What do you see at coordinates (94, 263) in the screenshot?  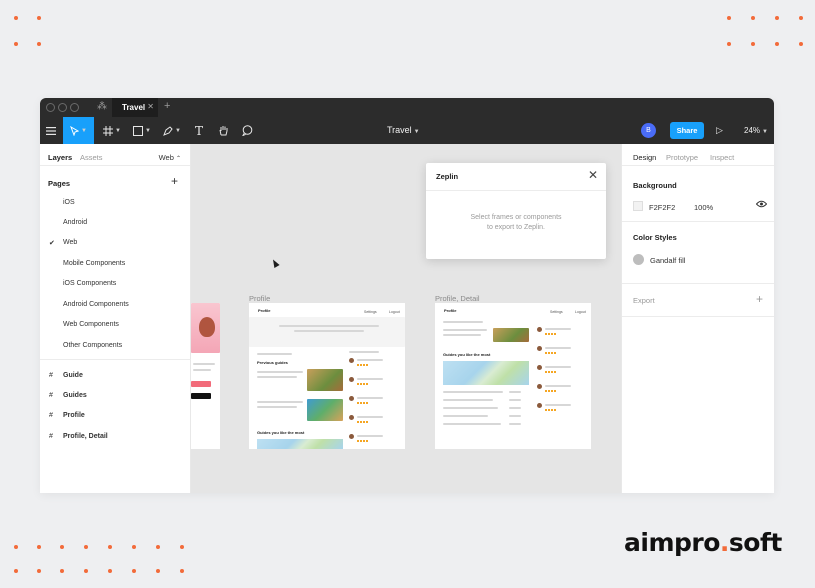 I see `page-item-mobile-components: Mobile Components` at bounding box center [94, 263].